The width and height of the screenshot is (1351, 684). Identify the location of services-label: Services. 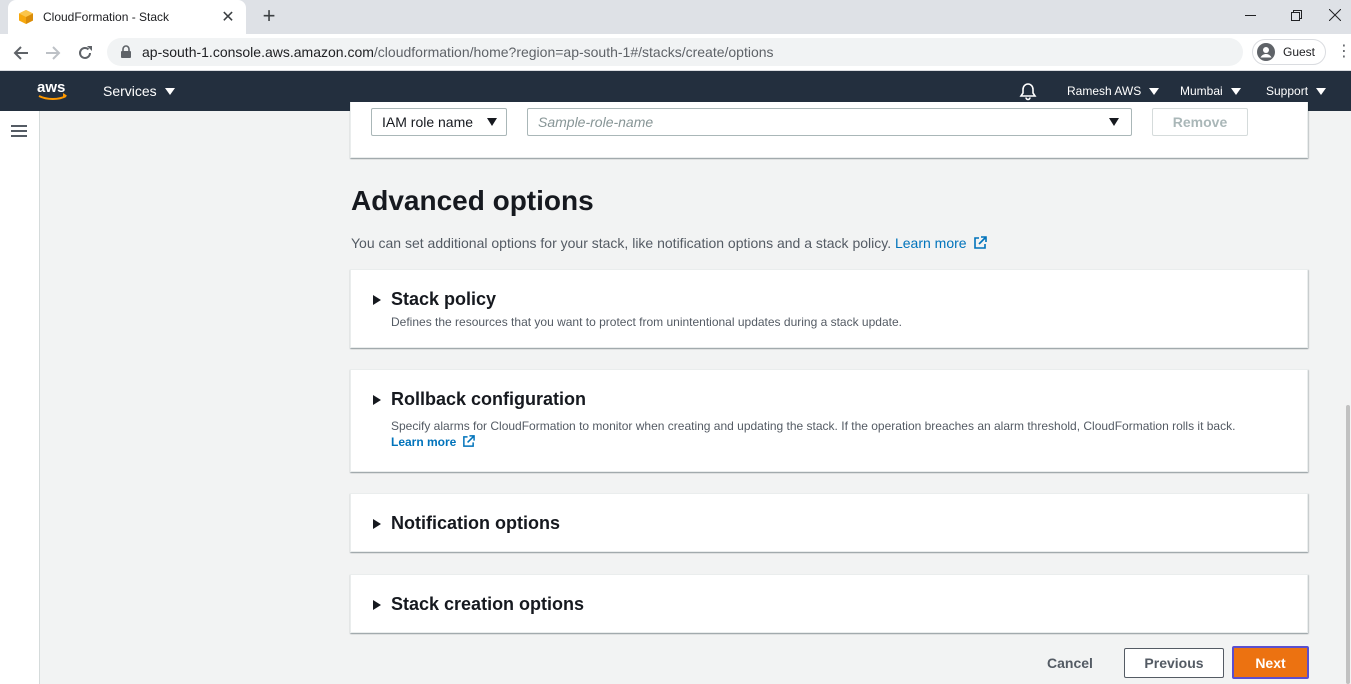
(130, 91).